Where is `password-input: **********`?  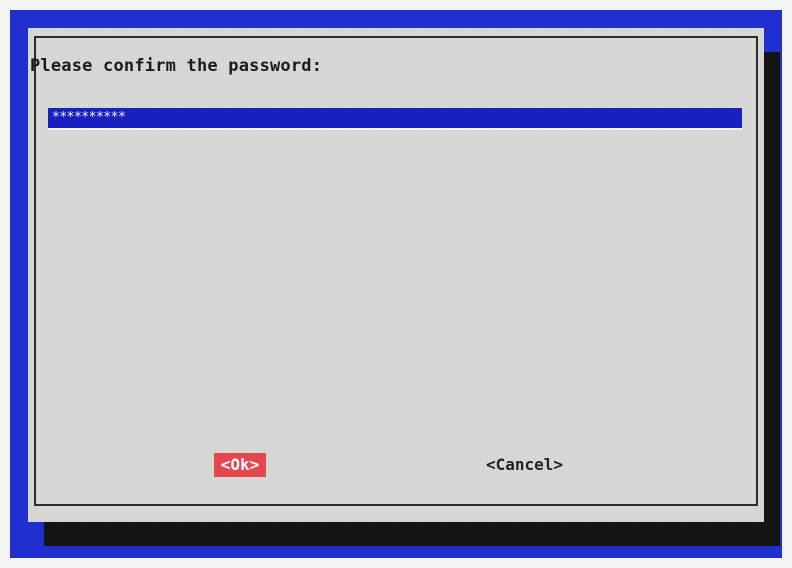
password-input: ********** is located at coordinates (395, 119).